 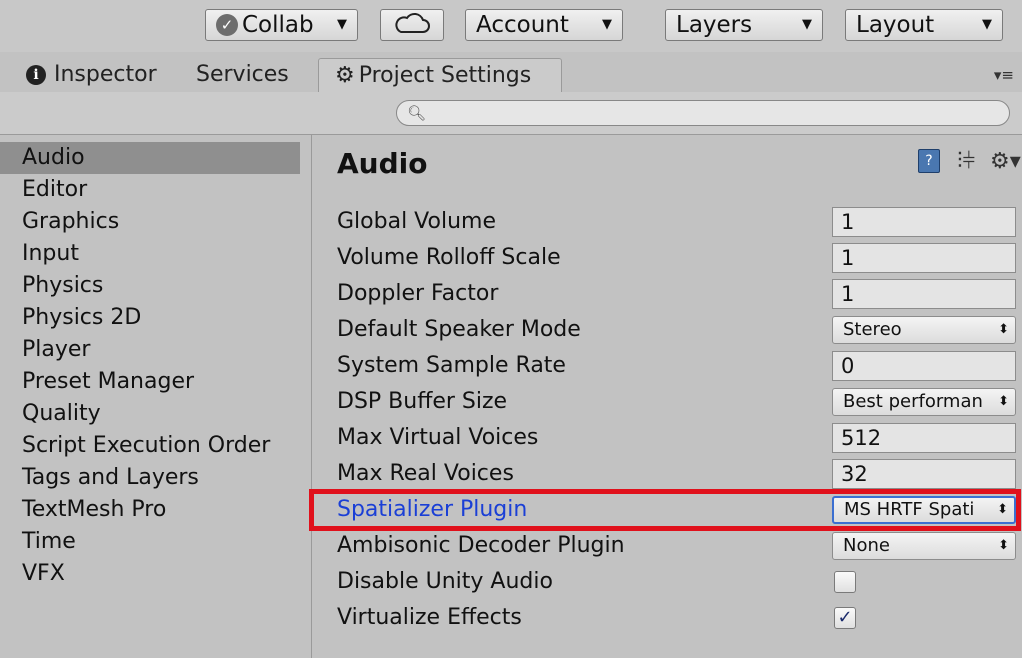 What do you see at coordinates (924, 222) in the screenshot?
I see `global-volume-field: 1` at bounding box center [924, 222].